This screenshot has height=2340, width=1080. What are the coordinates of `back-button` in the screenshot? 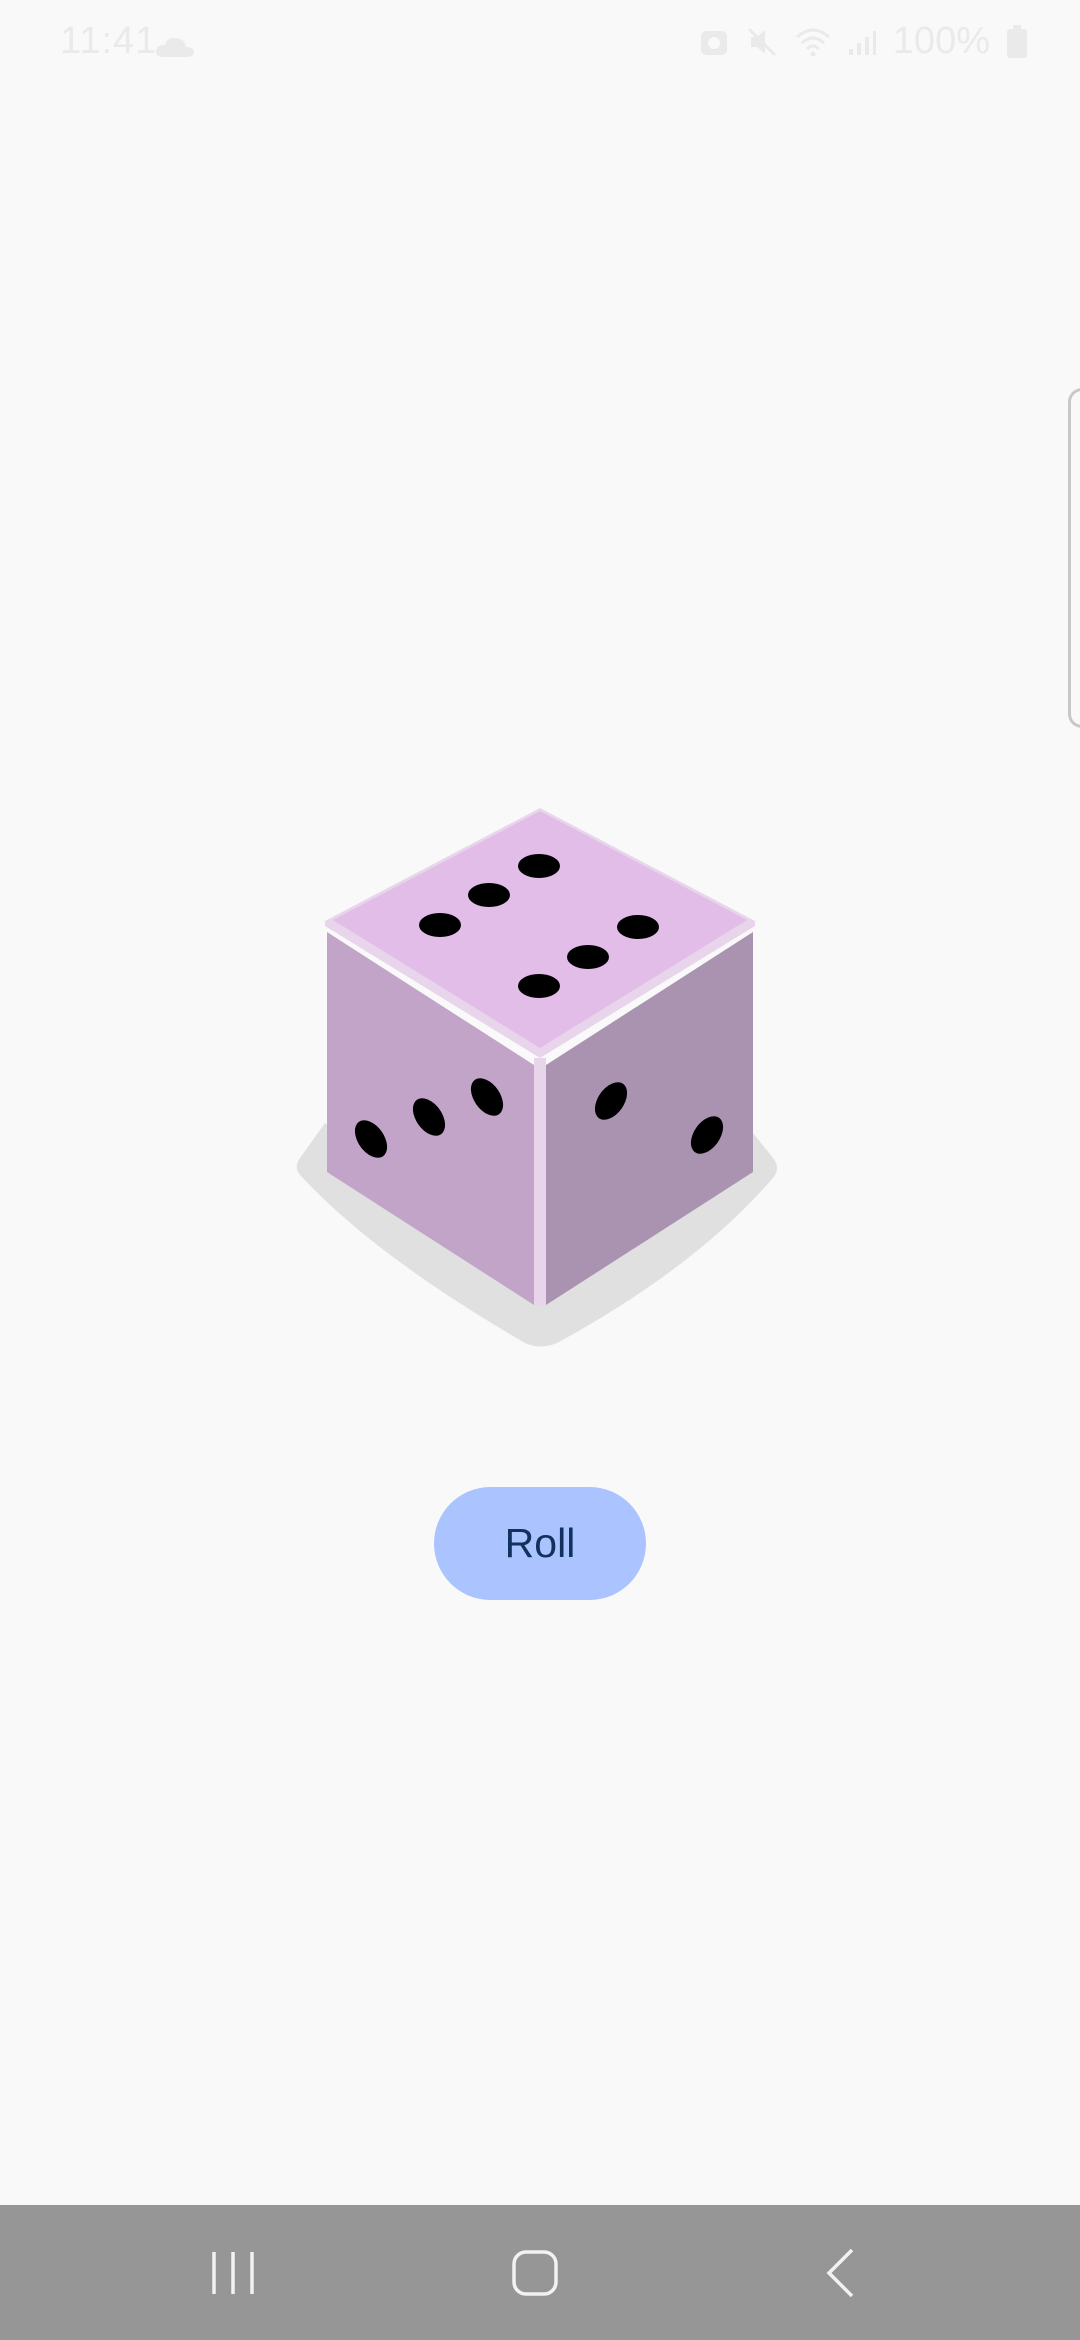 It's located at (840, 2272).